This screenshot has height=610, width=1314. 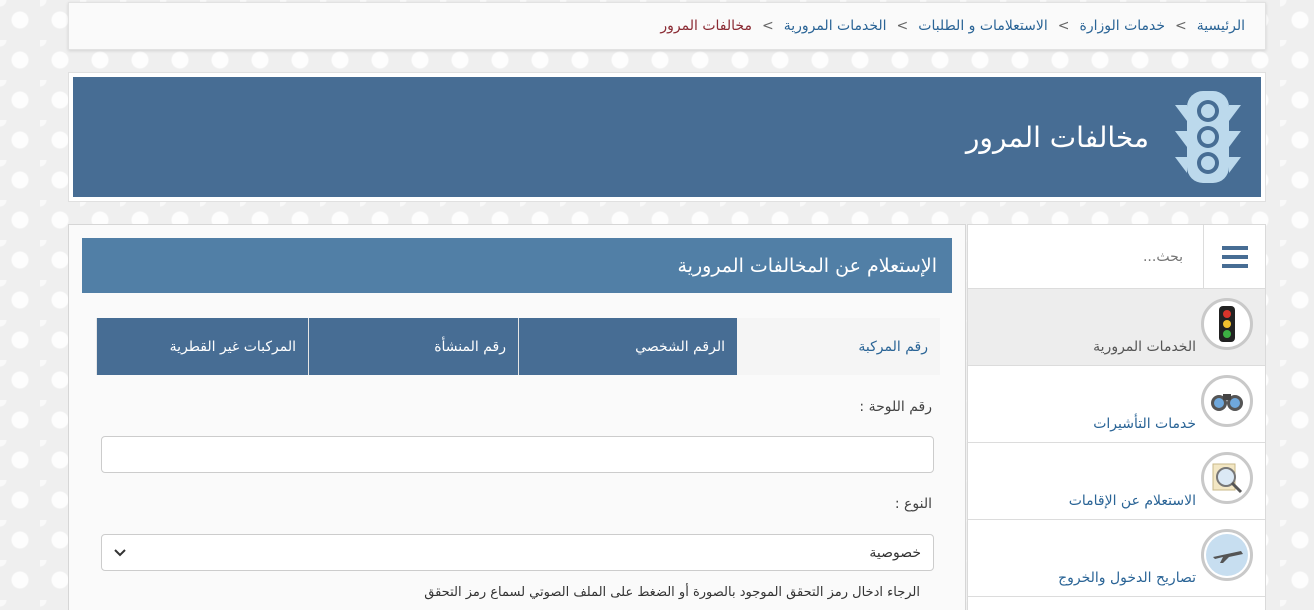 What do you see at coordinates (838, 346) in the screenshot?
I see `tab-vehicle-number: رقم المركبة` at bounding box center [838, 346].